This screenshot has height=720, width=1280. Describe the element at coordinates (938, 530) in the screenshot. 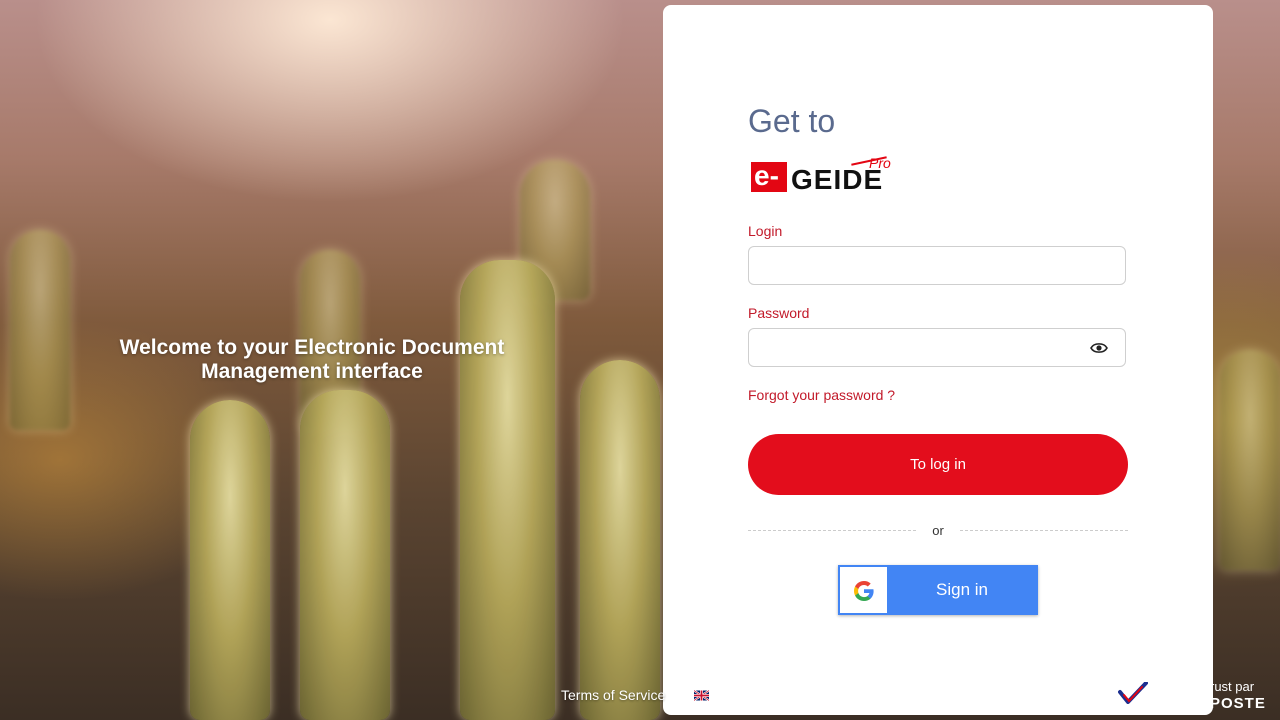

I see `separator-or: or` at that location.